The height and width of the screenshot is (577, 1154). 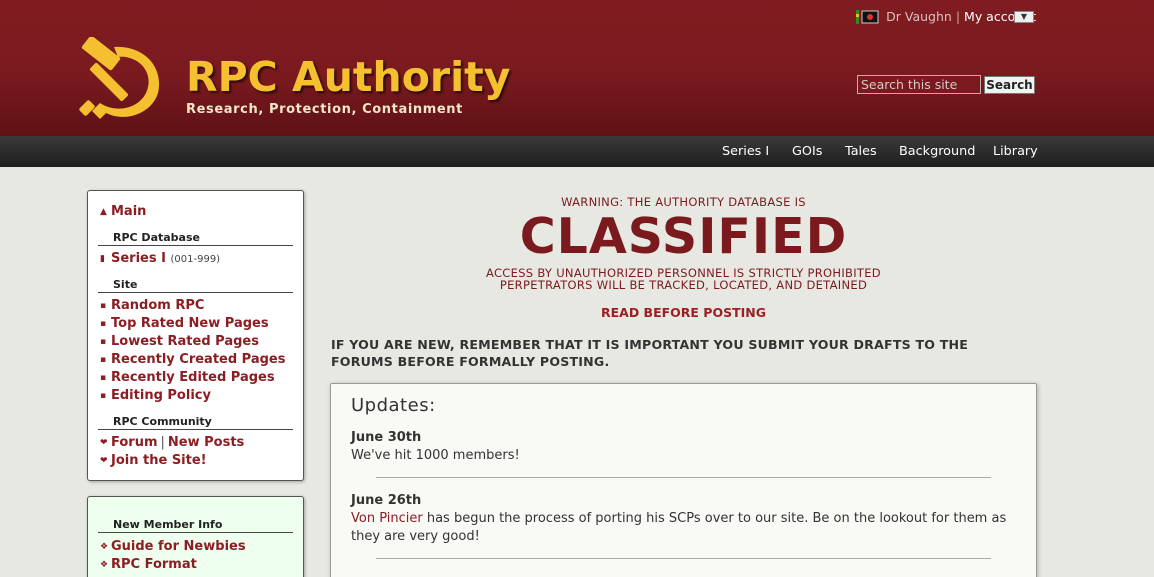 I want to click on site-title: RPC Authority, so click(x=348, y=77).